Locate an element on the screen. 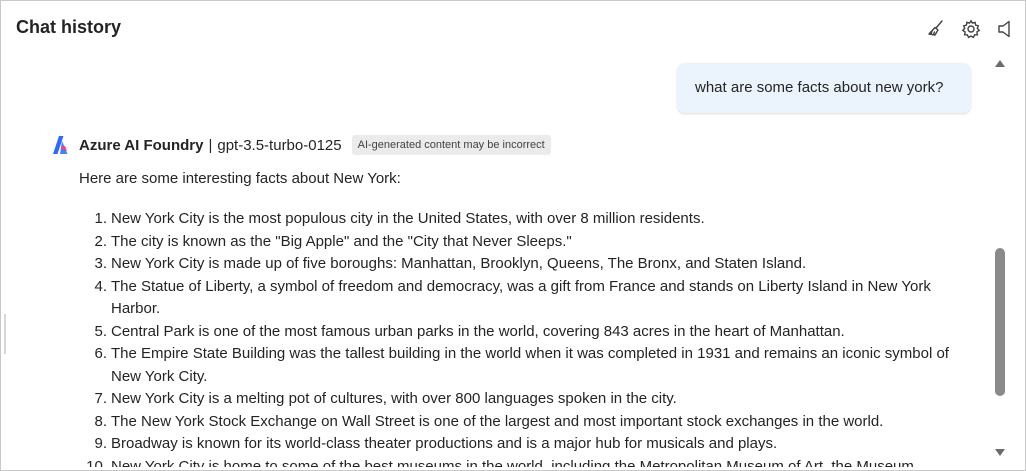  resize-handle is located at coordinates (5, 334).